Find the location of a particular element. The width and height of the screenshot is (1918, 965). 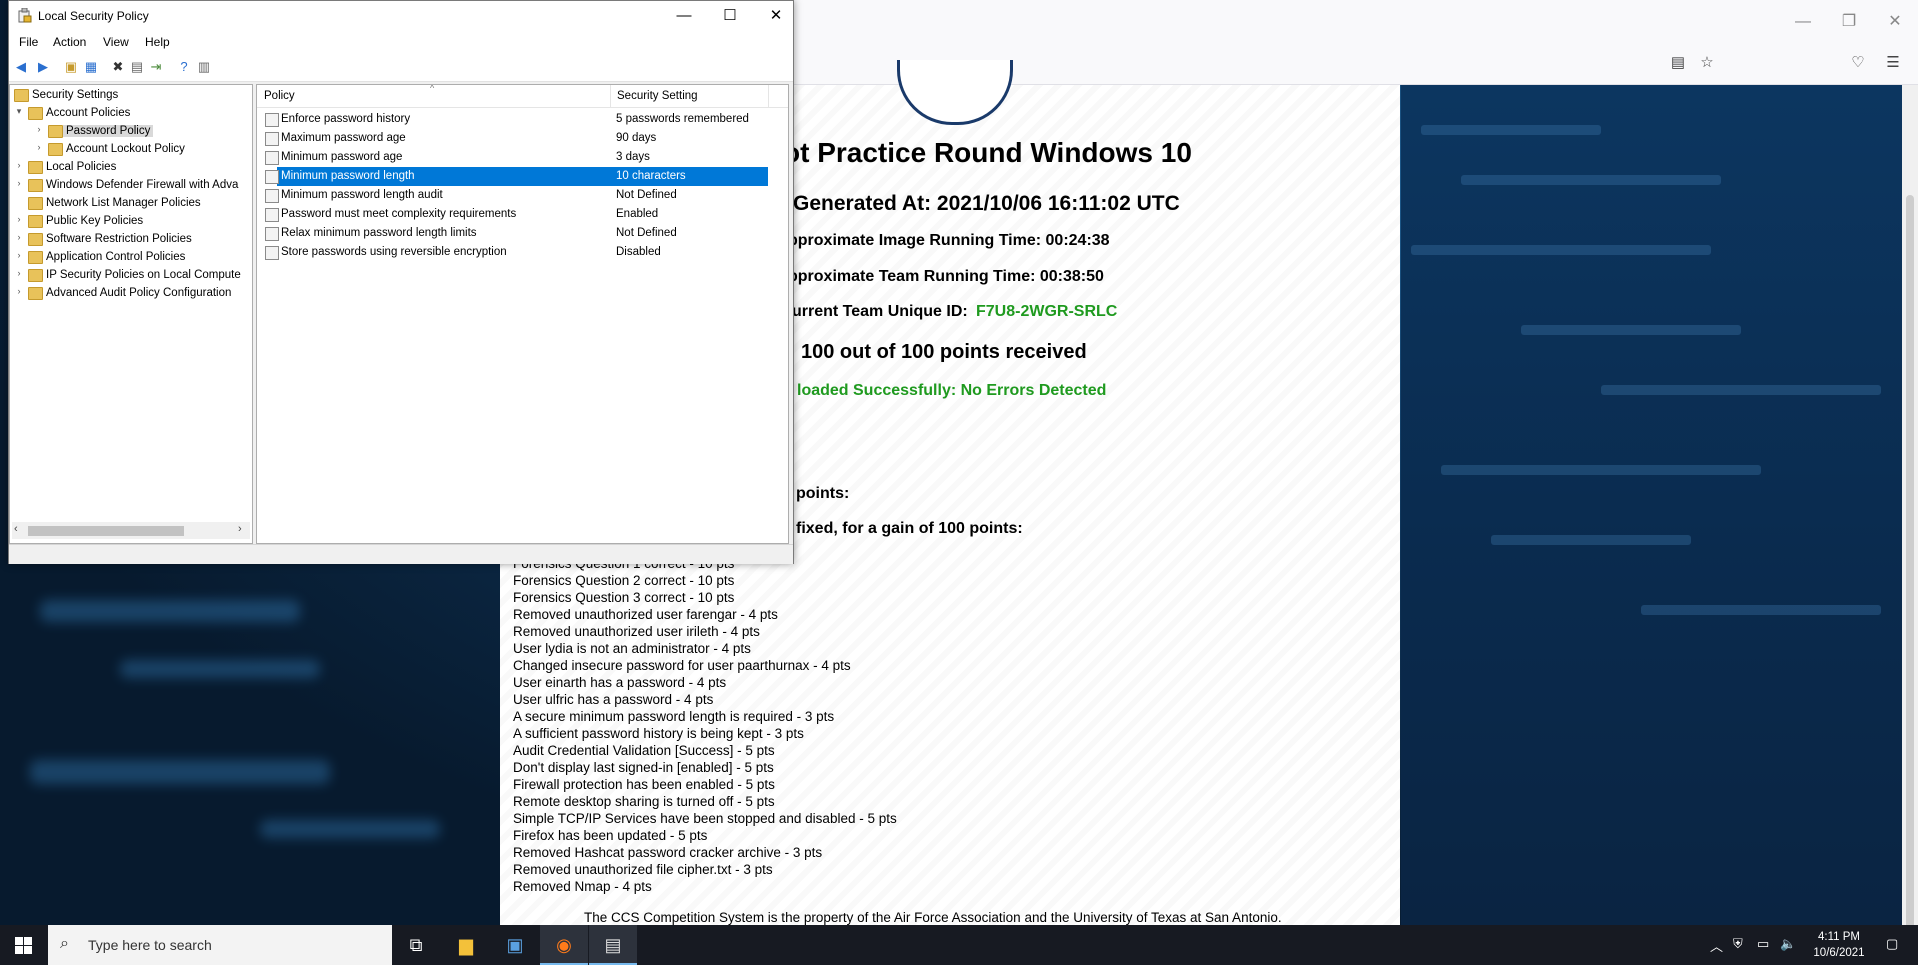

tree-horizontal-scrollbar: ‹ › is located at coordinates (131, 530).